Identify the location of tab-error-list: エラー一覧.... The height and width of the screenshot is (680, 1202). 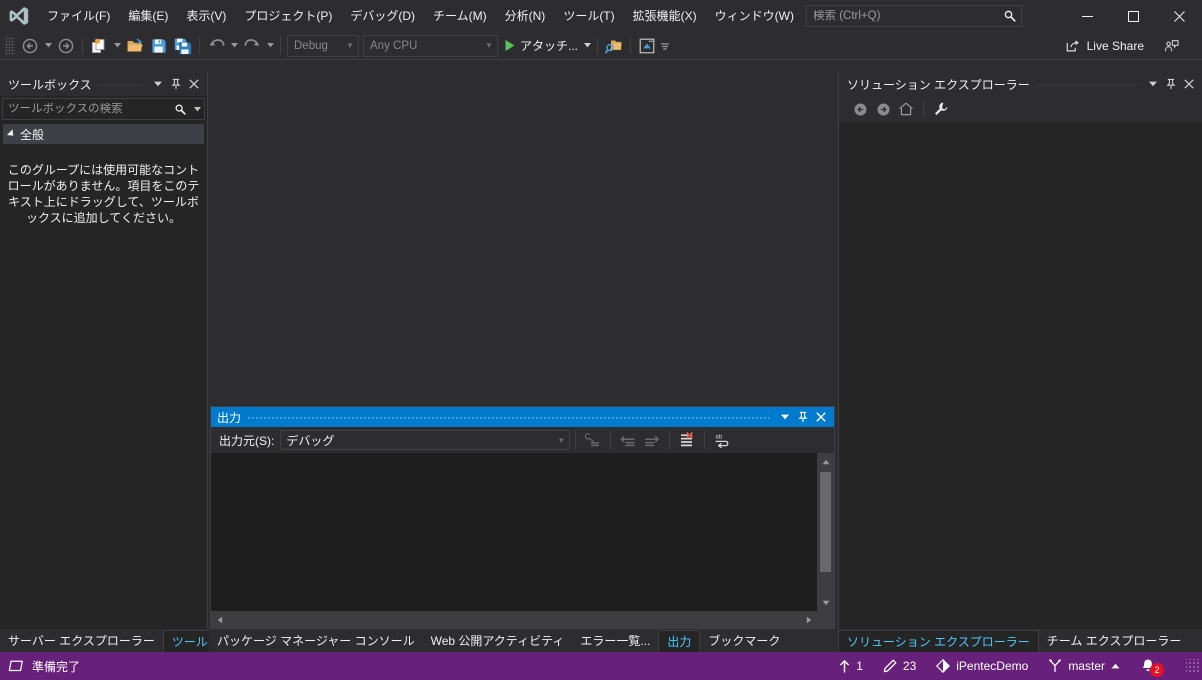
(615, 641).